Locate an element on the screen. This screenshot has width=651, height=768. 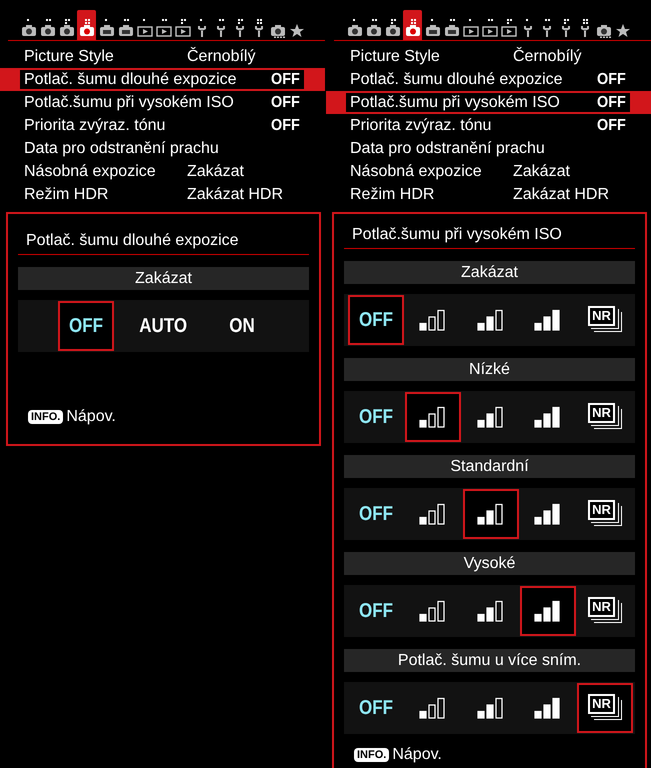
option-button: ON is located at coordinates (242, 326).